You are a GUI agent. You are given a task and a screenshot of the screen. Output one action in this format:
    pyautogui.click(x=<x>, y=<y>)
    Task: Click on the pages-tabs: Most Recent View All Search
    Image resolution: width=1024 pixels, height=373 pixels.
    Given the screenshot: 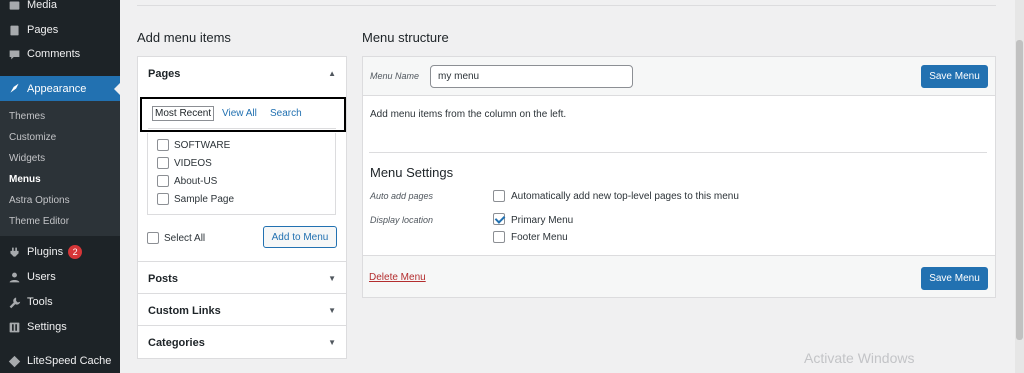 What is the action you would take?
    pyautogui.click(x=243, y=114)
    